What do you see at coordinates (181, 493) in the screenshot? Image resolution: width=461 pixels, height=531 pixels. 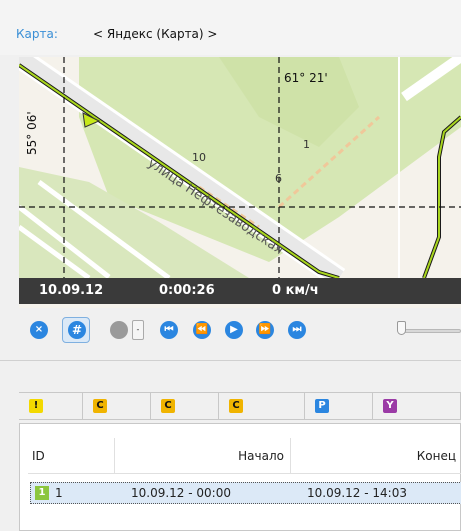 I see `cell-start: 10.09.12 - 00:00` at bounding box center [181, 493].